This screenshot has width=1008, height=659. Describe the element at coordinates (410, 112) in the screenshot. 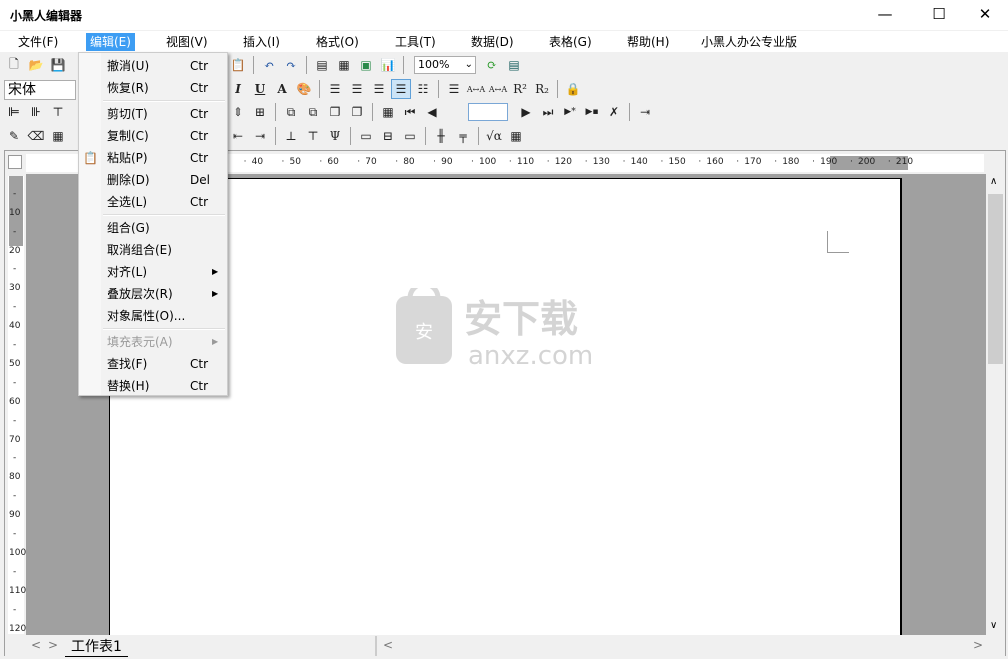

I see `first-record-icon: ⏮` at that location.